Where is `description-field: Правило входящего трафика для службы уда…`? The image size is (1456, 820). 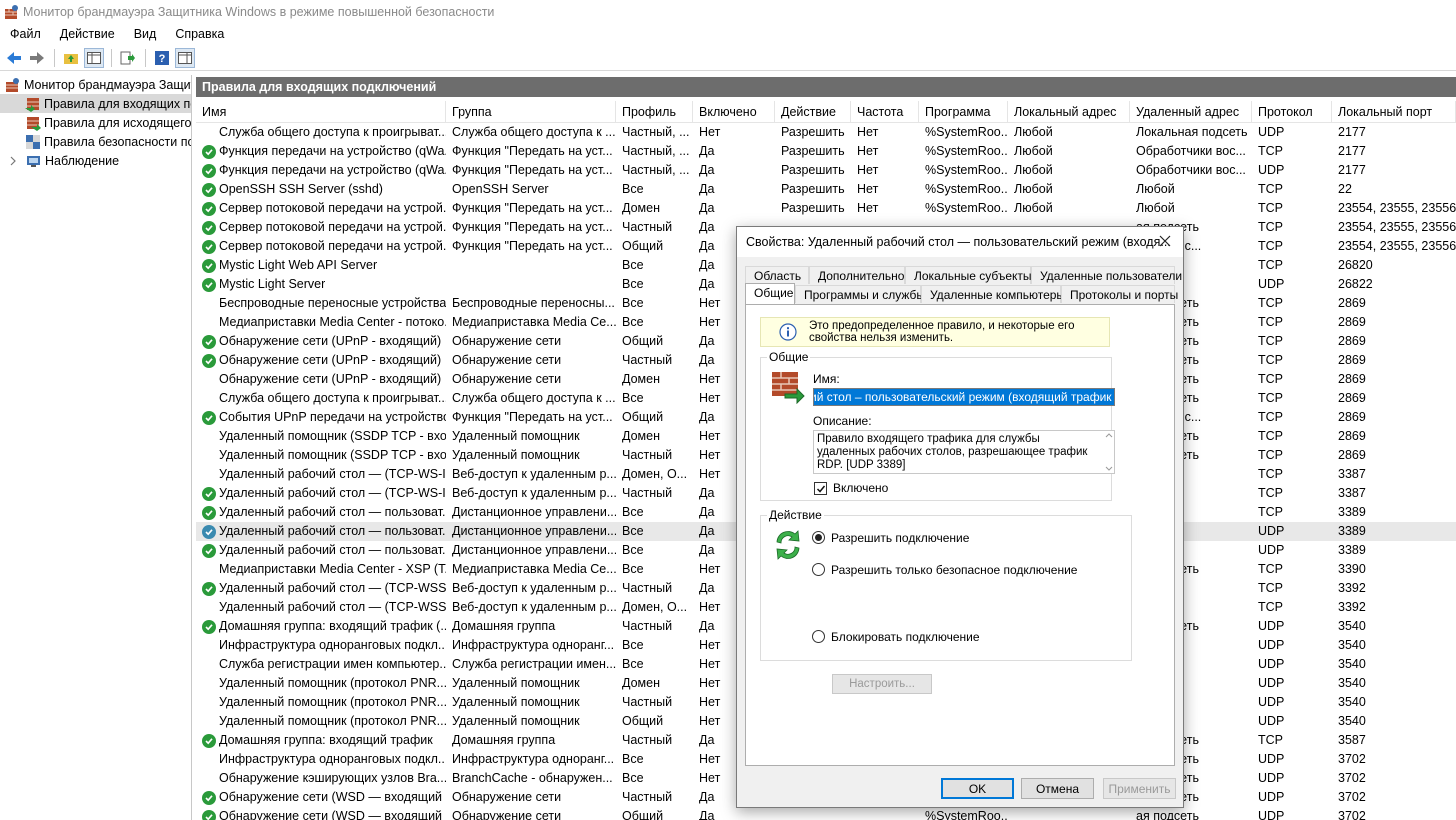 description-field: Правило входящего трафика для службы уда… is located at coordinates (964, 452).